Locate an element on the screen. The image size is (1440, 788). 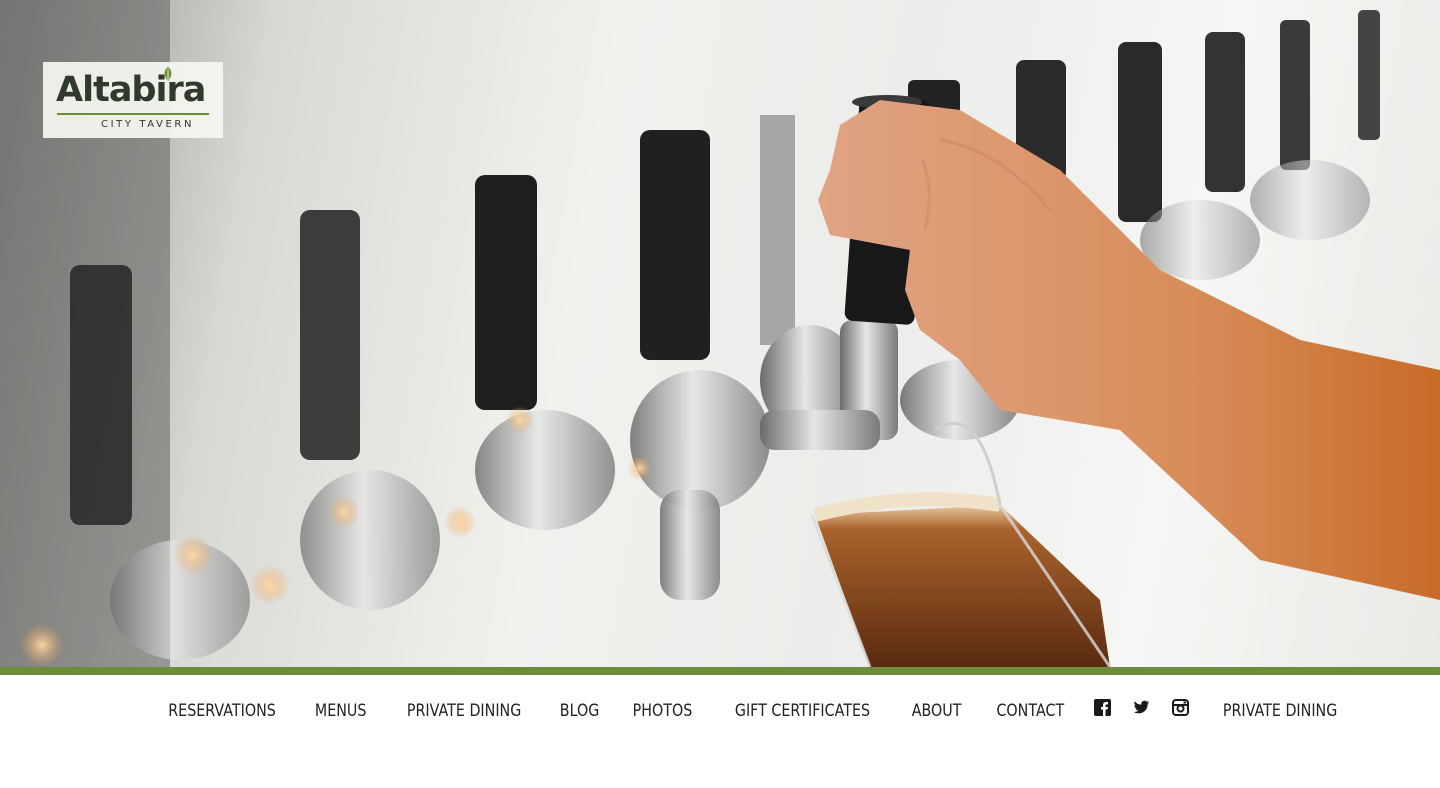
nav-item-private-dining: PRIVATE DINING is located at coordinates (464, 711).